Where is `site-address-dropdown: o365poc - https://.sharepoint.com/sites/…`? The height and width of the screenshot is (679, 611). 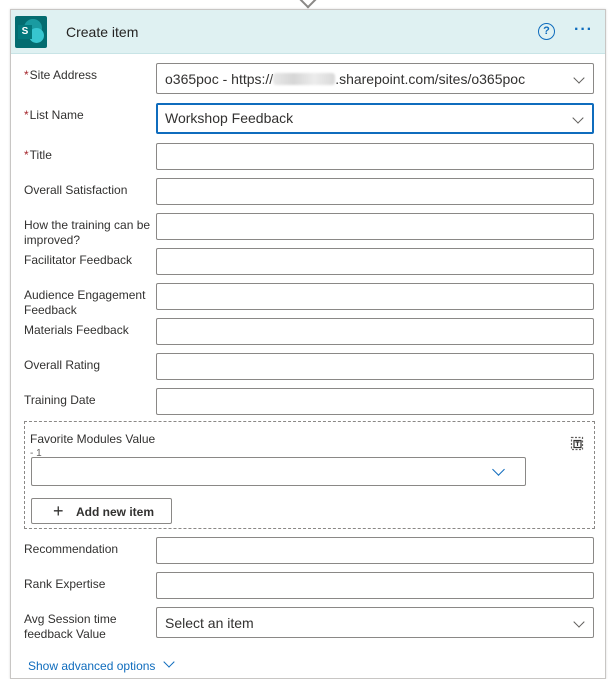
site-address-dropdown: o365poc - https://.sharepoint.com/sites/… is located at coordinates (375, 78).